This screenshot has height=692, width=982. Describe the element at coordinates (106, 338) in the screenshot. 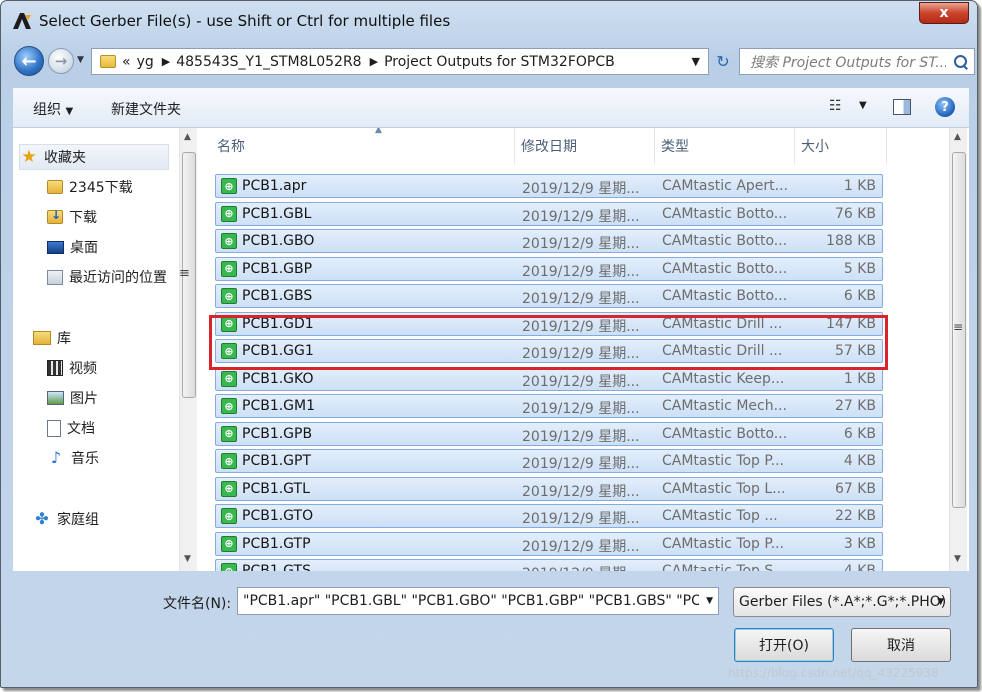

I see `sidebar-item-libraries: 库` at that location.